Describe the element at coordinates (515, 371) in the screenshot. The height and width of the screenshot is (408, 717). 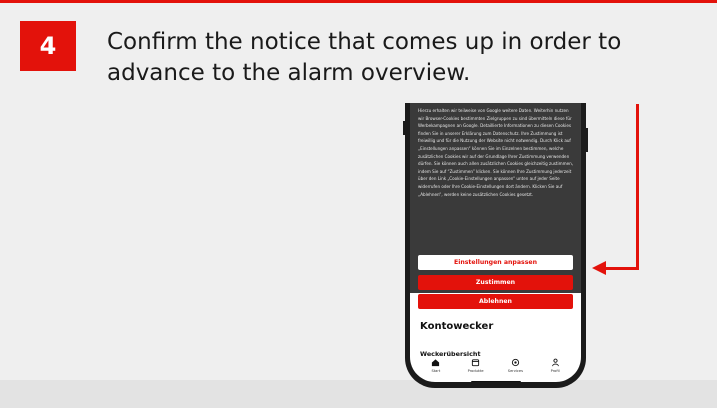
I see `tab-label: Services` at that location.